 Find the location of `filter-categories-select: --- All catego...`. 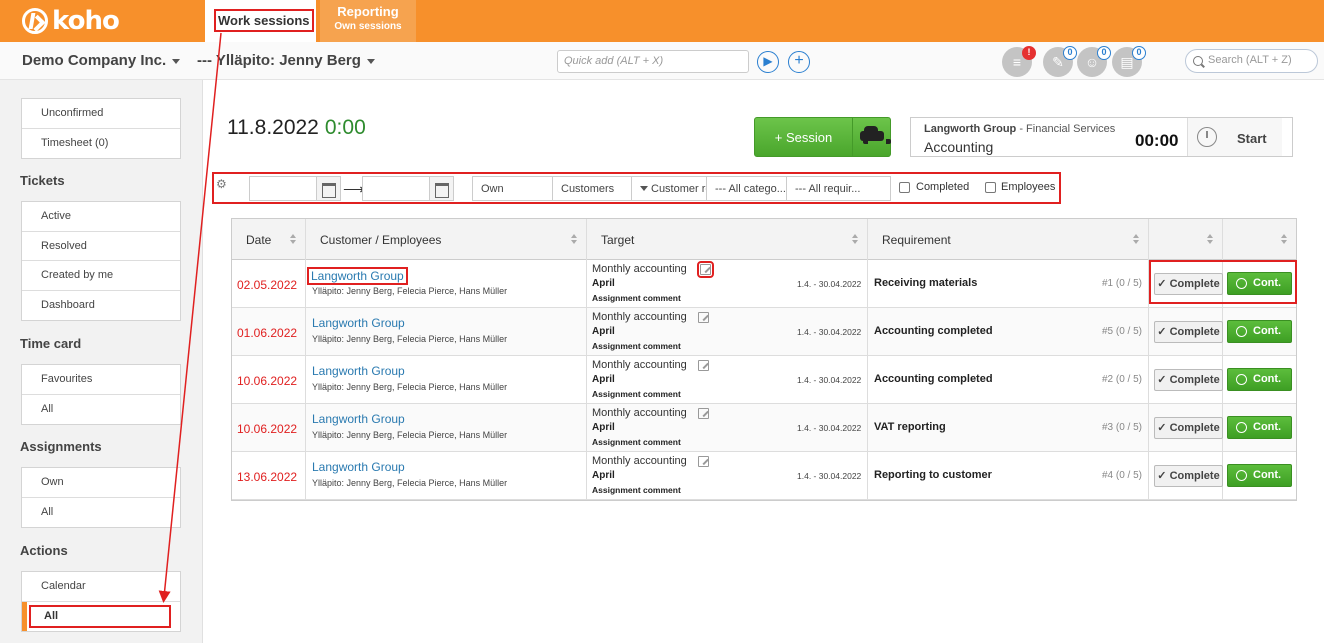

filter-categories-select: --- All catego... is located at coordinates (746, 188).